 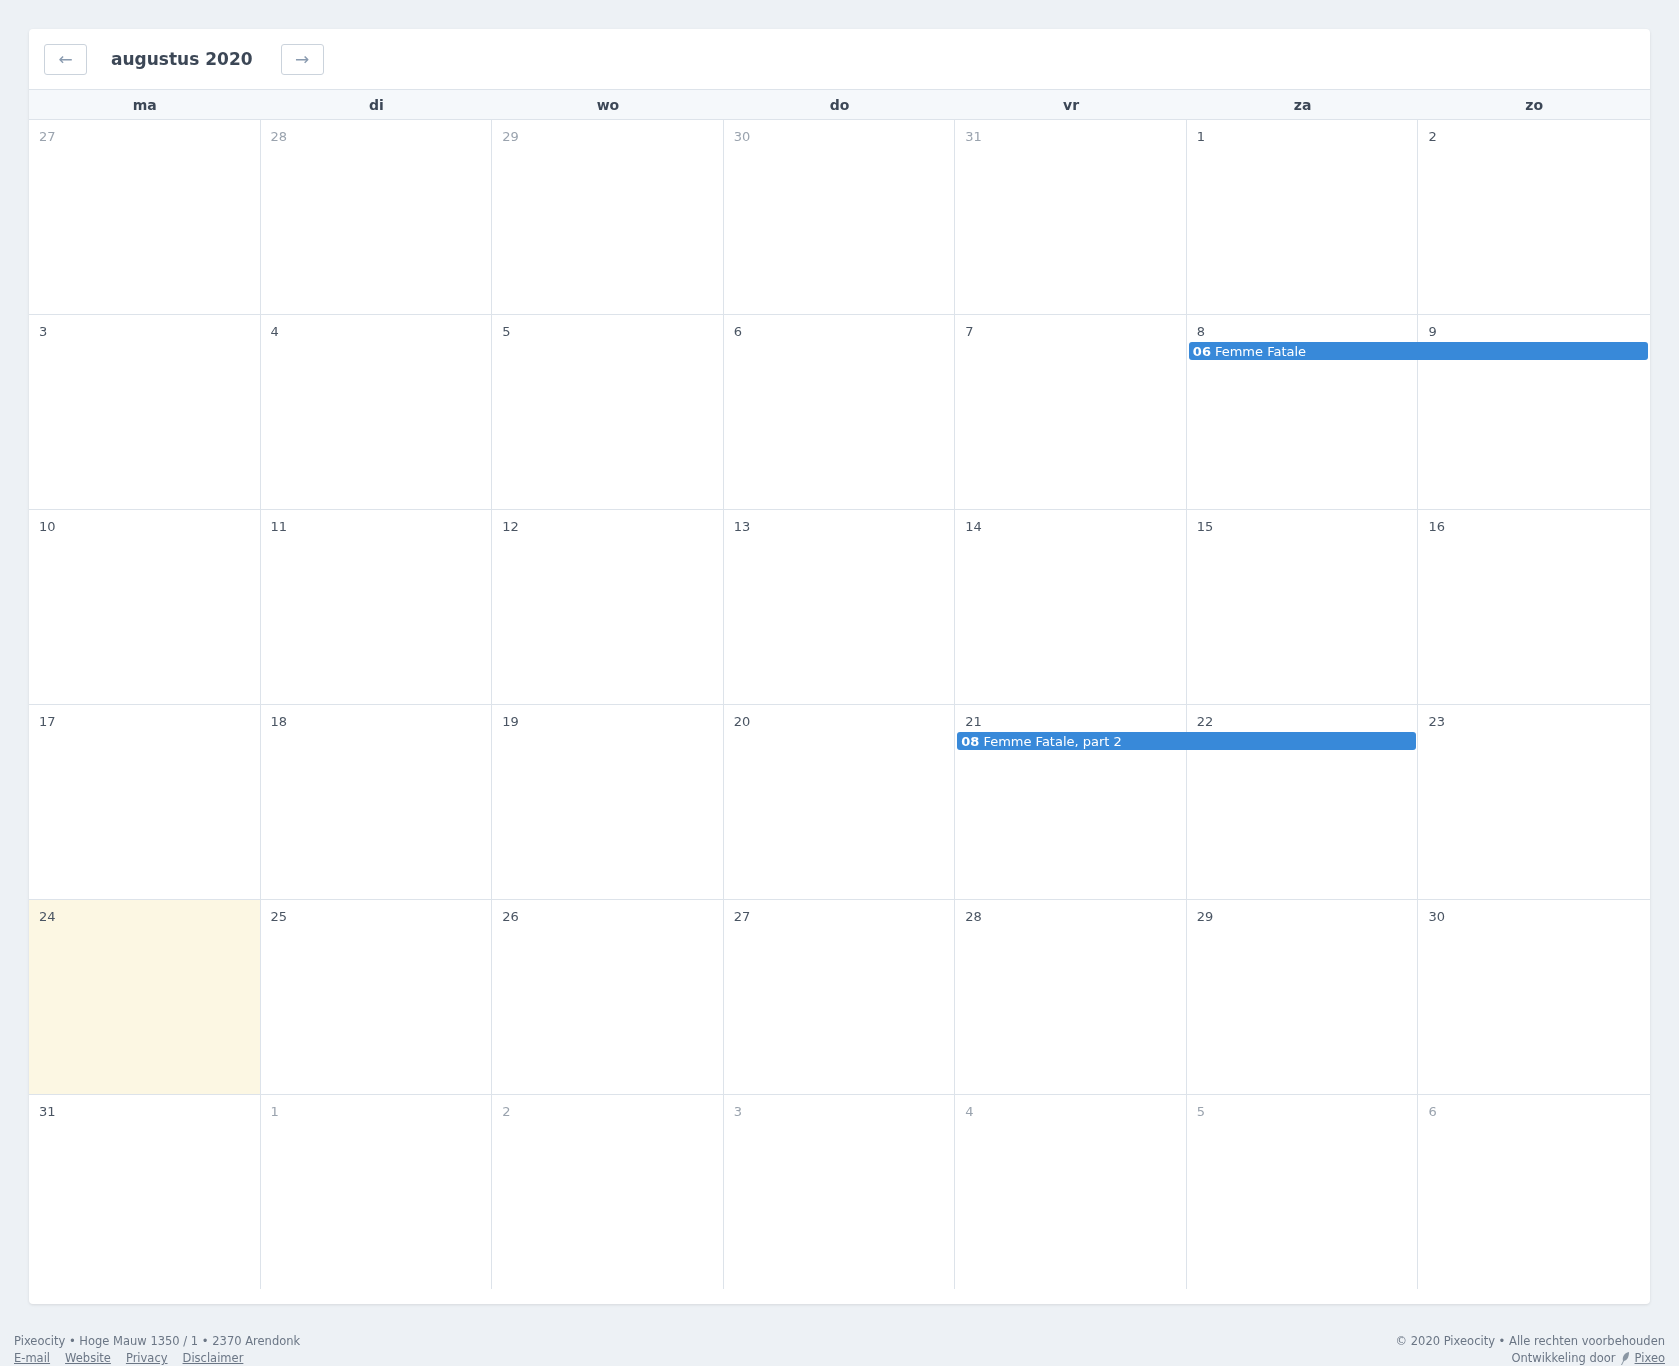 I want to click on event-time: 08, so click(x=970, y=741).